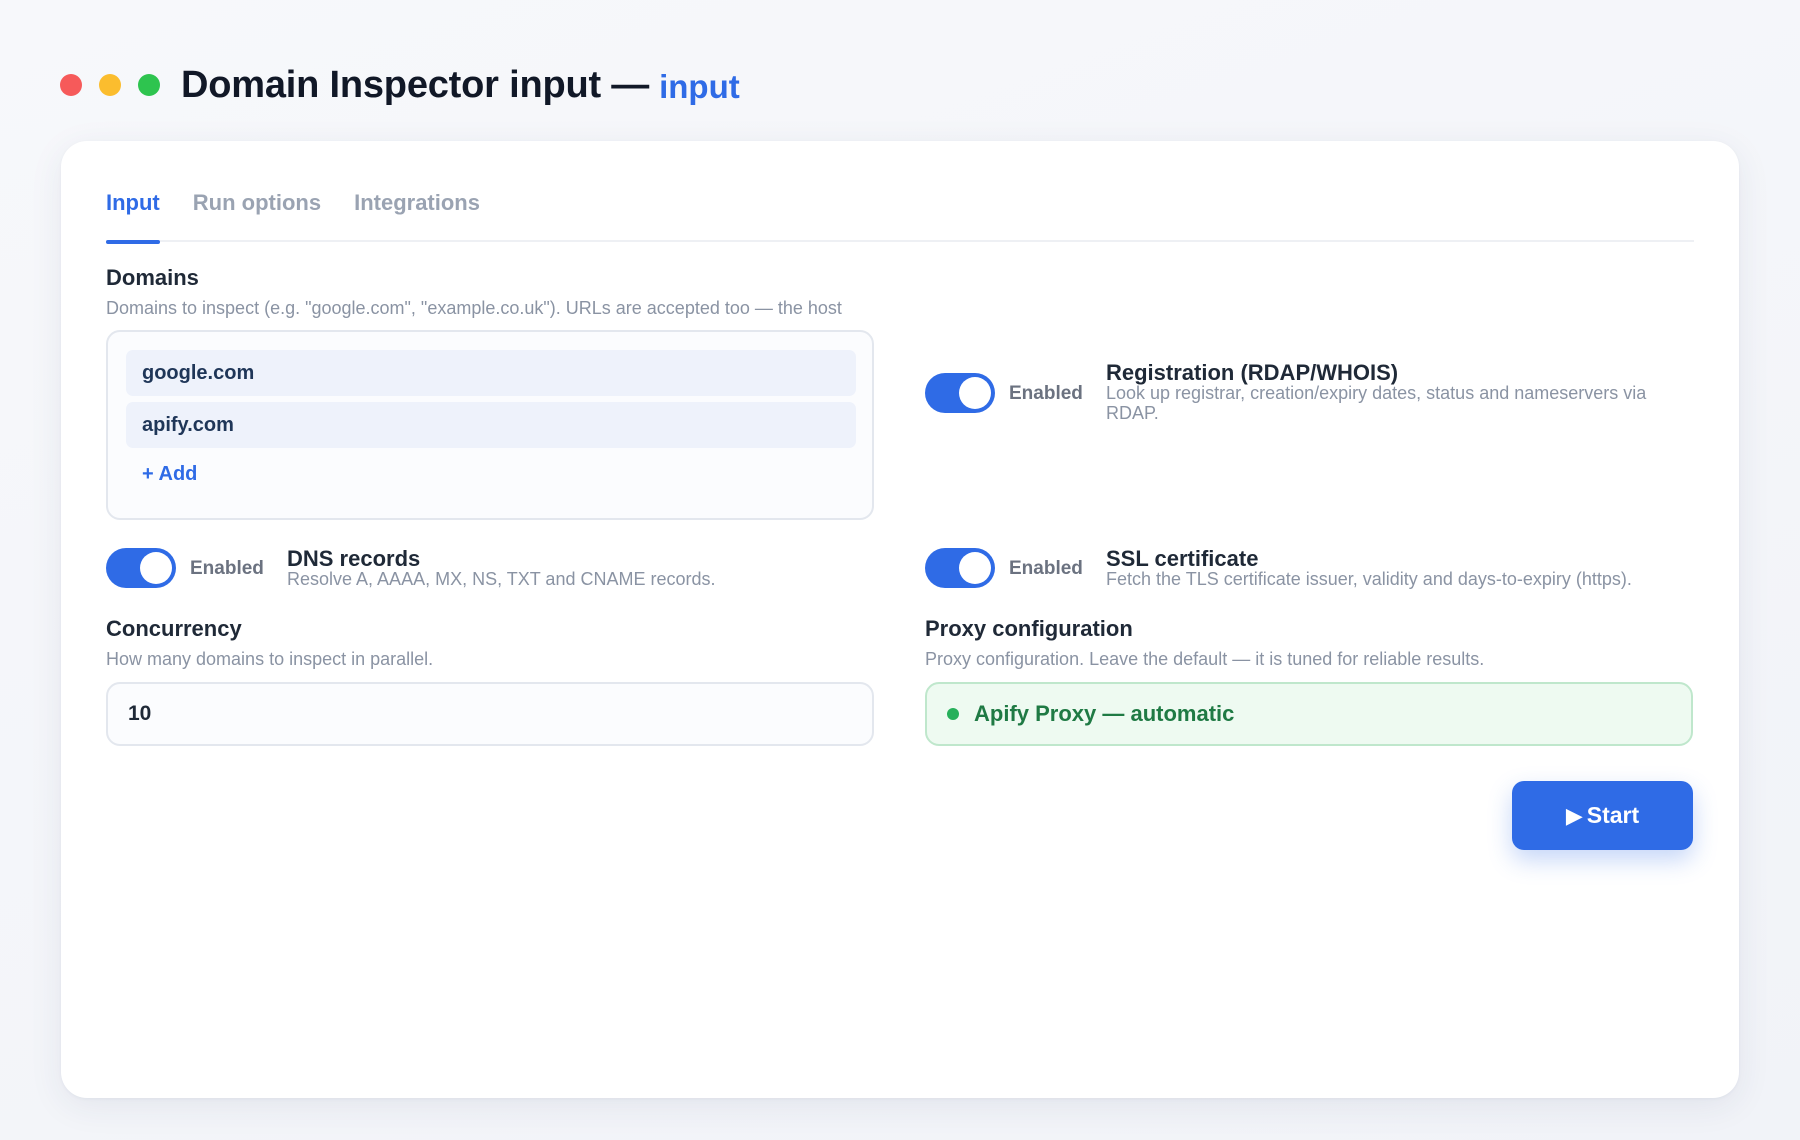 Image resolution: width=1800 pixels, height=1140 pixels. What do you see at coordinates (1104, 713) in the screenshot?
I see `proxy-value: Apify Proxy — automatic` at bounding box center [1104, 713].